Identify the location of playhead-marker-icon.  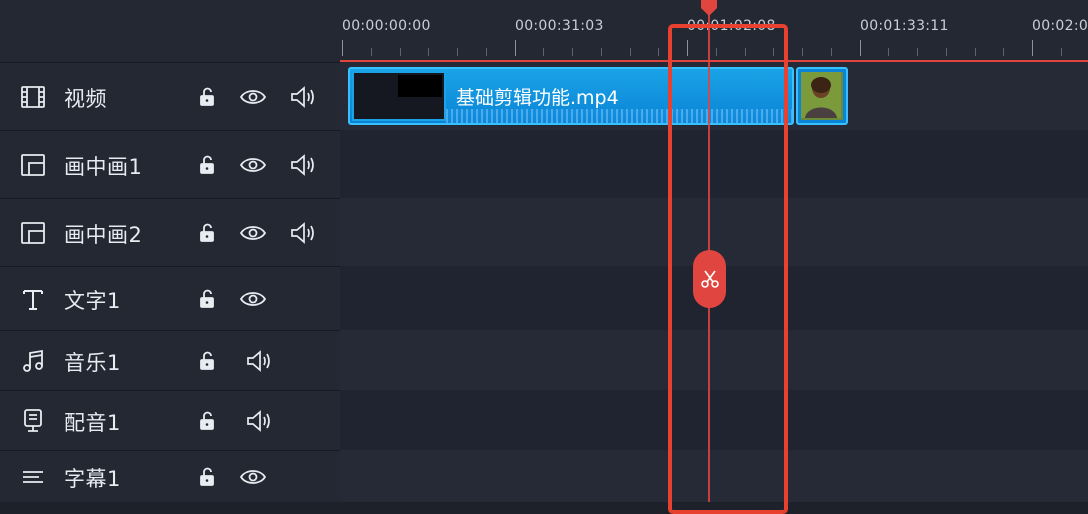
(709, 8).